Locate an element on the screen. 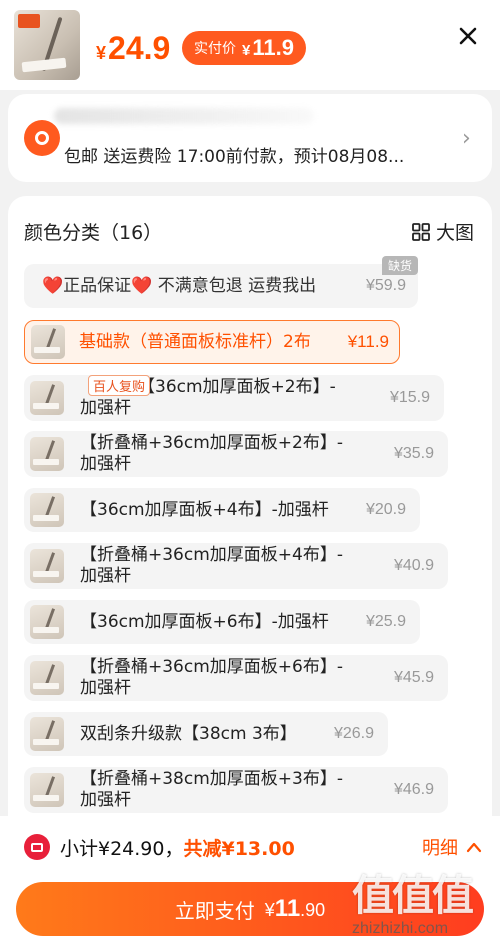 This screenshot has height=949, width=500. pay-now-button: 立即支付 ¥11.90 is located at coordinates (250, 909).